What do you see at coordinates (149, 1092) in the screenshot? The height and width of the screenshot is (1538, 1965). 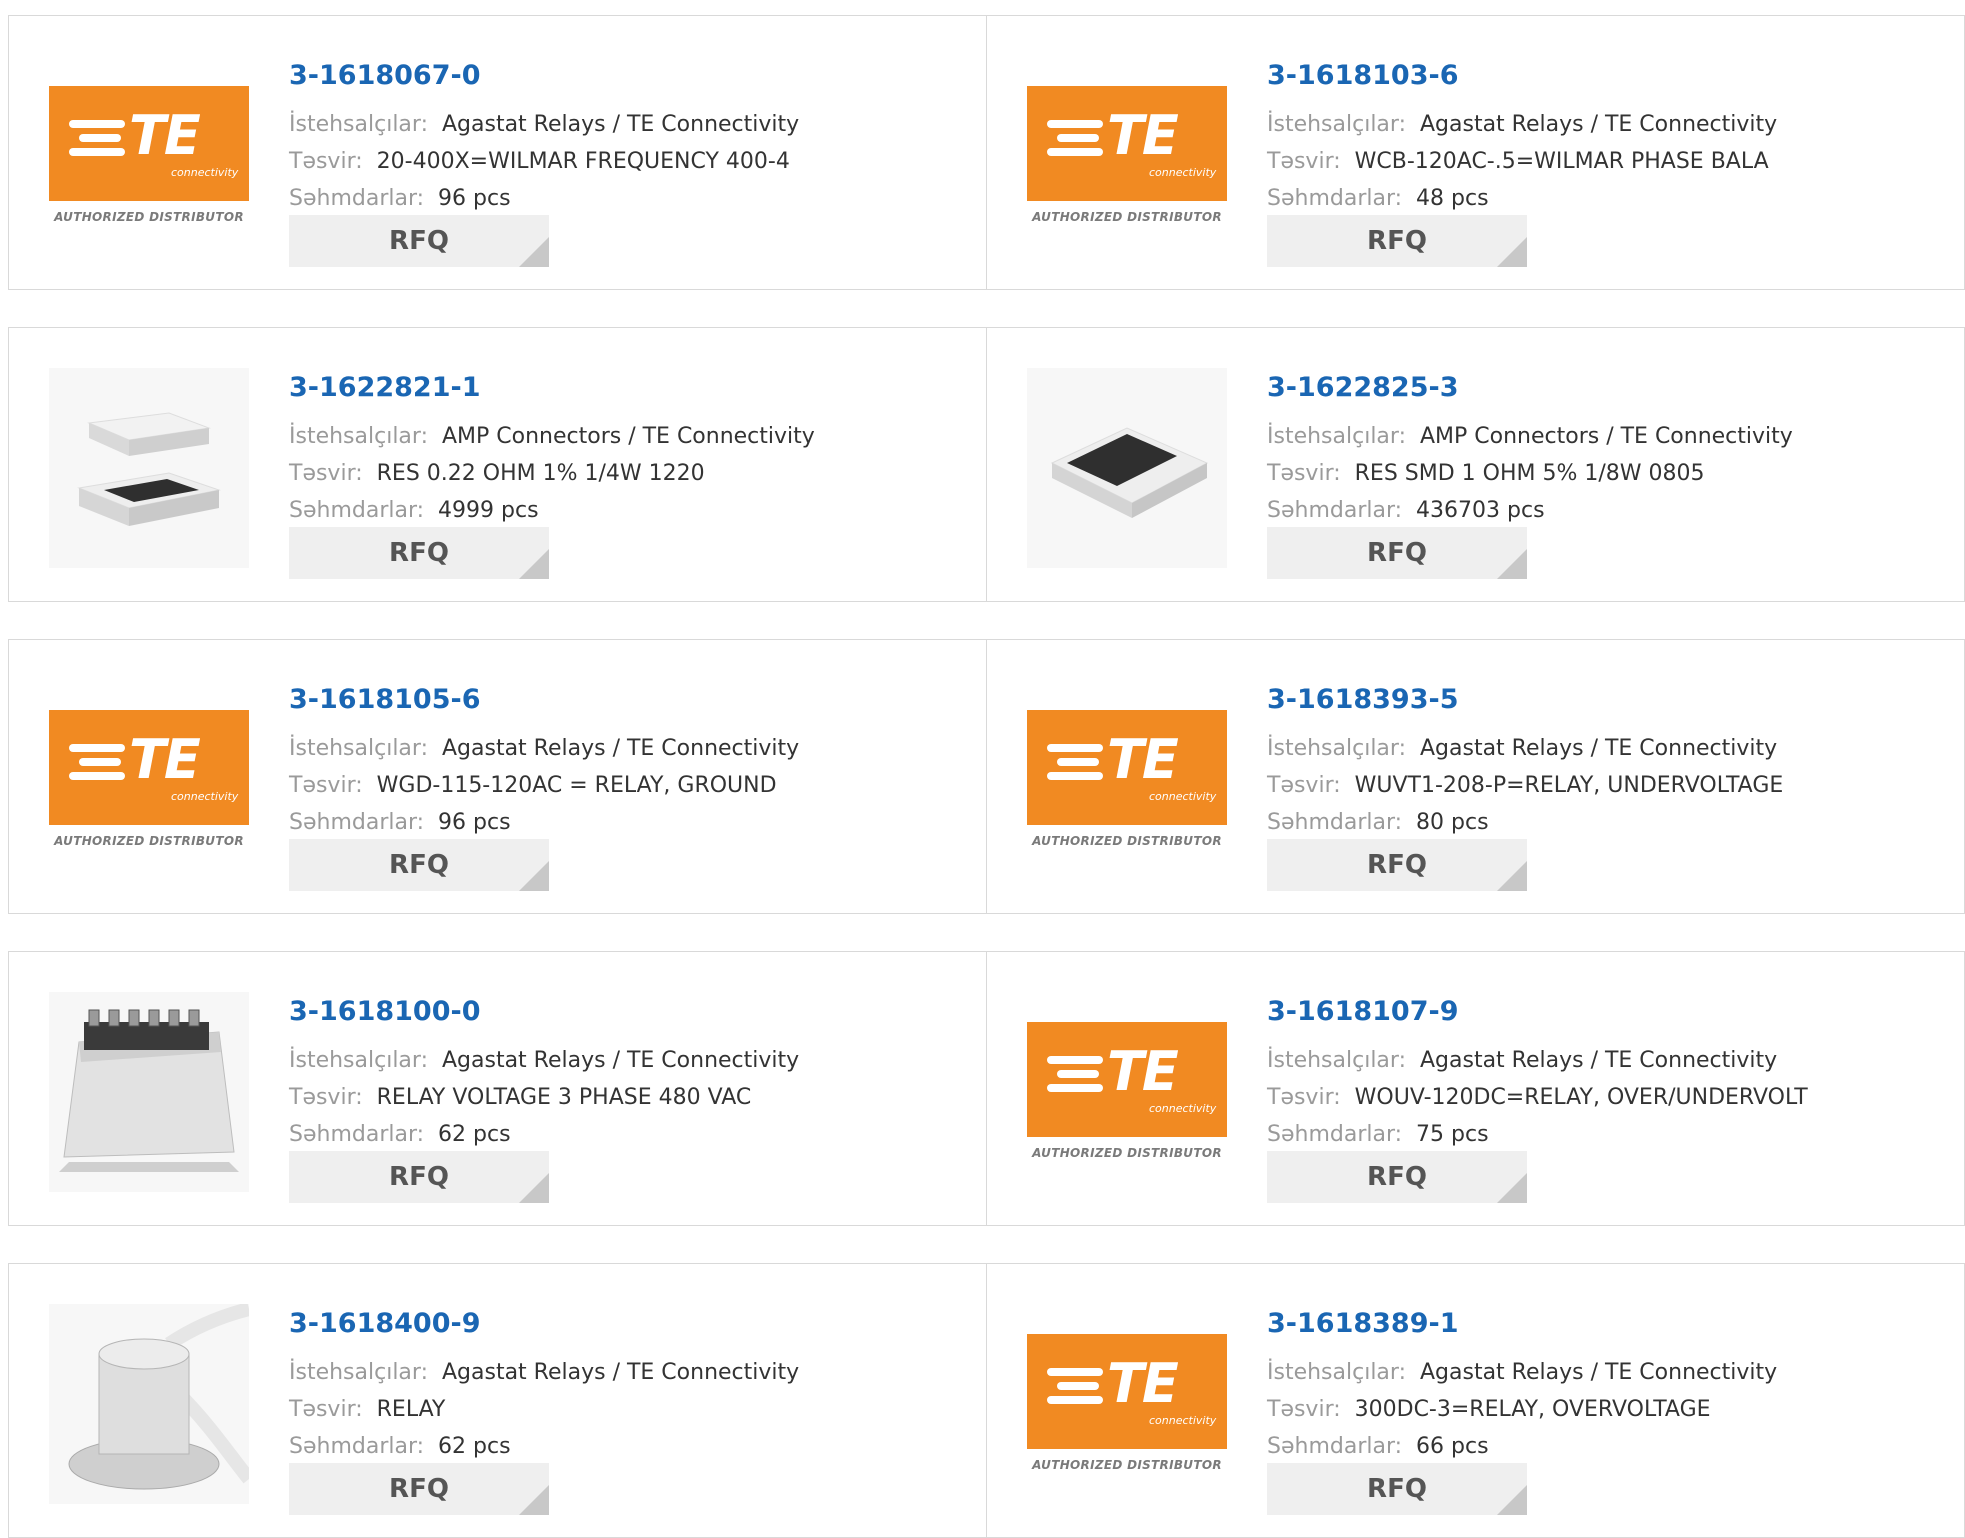 I see `relay-box-image` at bounding box center [149, 1092].